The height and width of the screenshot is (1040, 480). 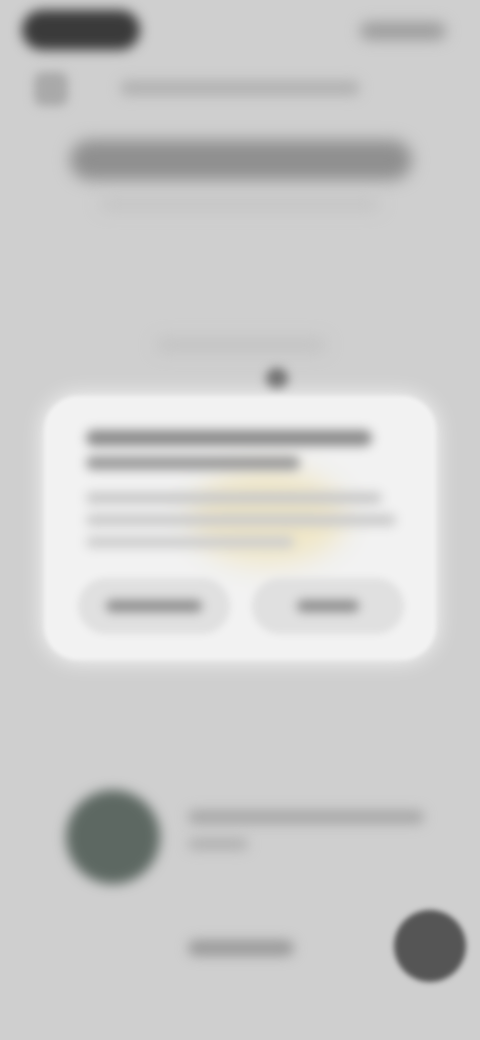 I want to click on app-icon, so click(x=51, y=89).